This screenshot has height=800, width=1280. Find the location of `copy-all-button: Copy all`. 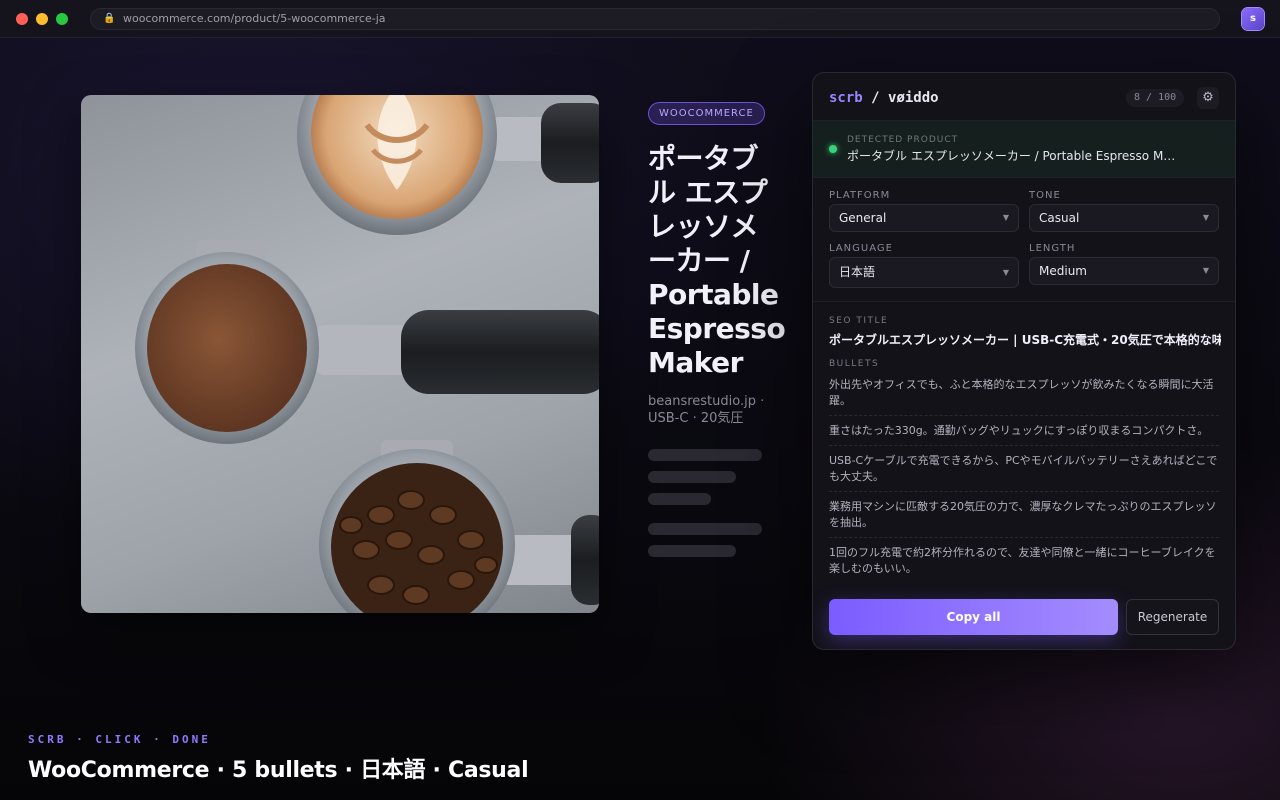

copy-all-button: Copy all is located at coordinates (973, 617).